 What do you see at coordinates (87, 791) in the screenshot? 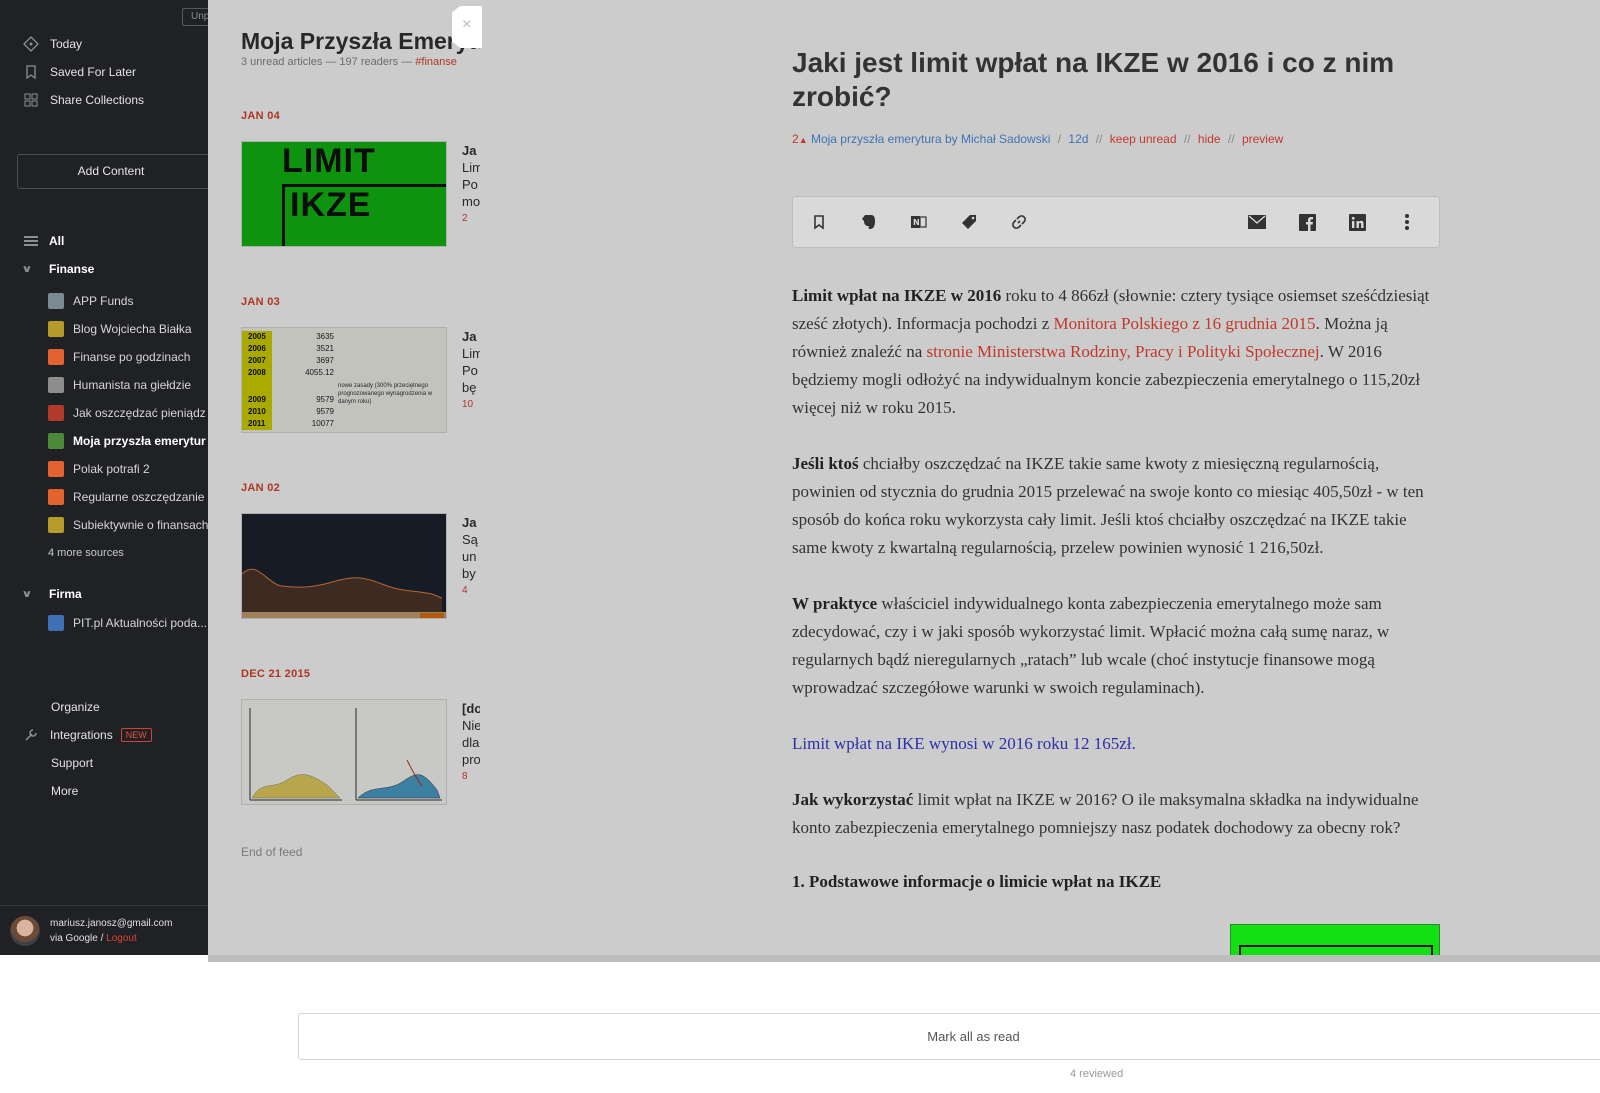
I see `sidebar-item-more: More` at bounding box center [87, 791].